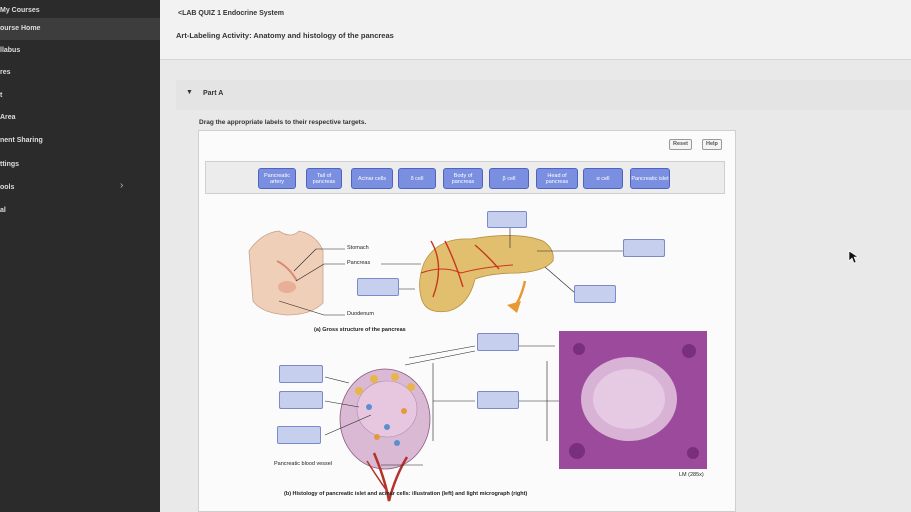 Image resolution: width=911 pixels, height=512 pixels. What do you see at coordinates (603, 178) in the screenshot?
I see `label-chip-alpha-cell: α cell` at bounding box center [603, 178].